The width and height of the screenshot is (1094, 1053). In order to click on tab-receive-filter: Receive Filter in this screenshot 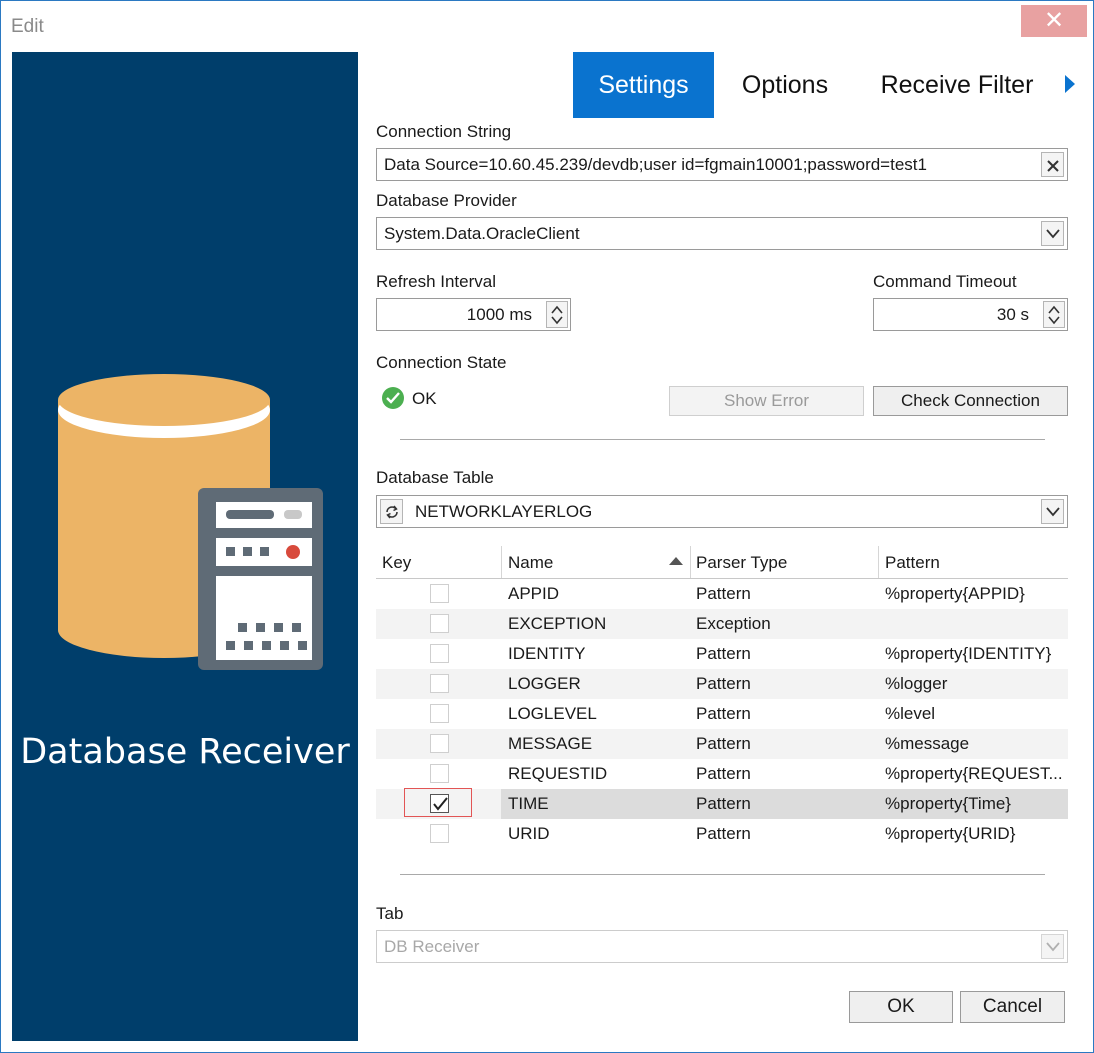, I will do `click(957, 85)`.